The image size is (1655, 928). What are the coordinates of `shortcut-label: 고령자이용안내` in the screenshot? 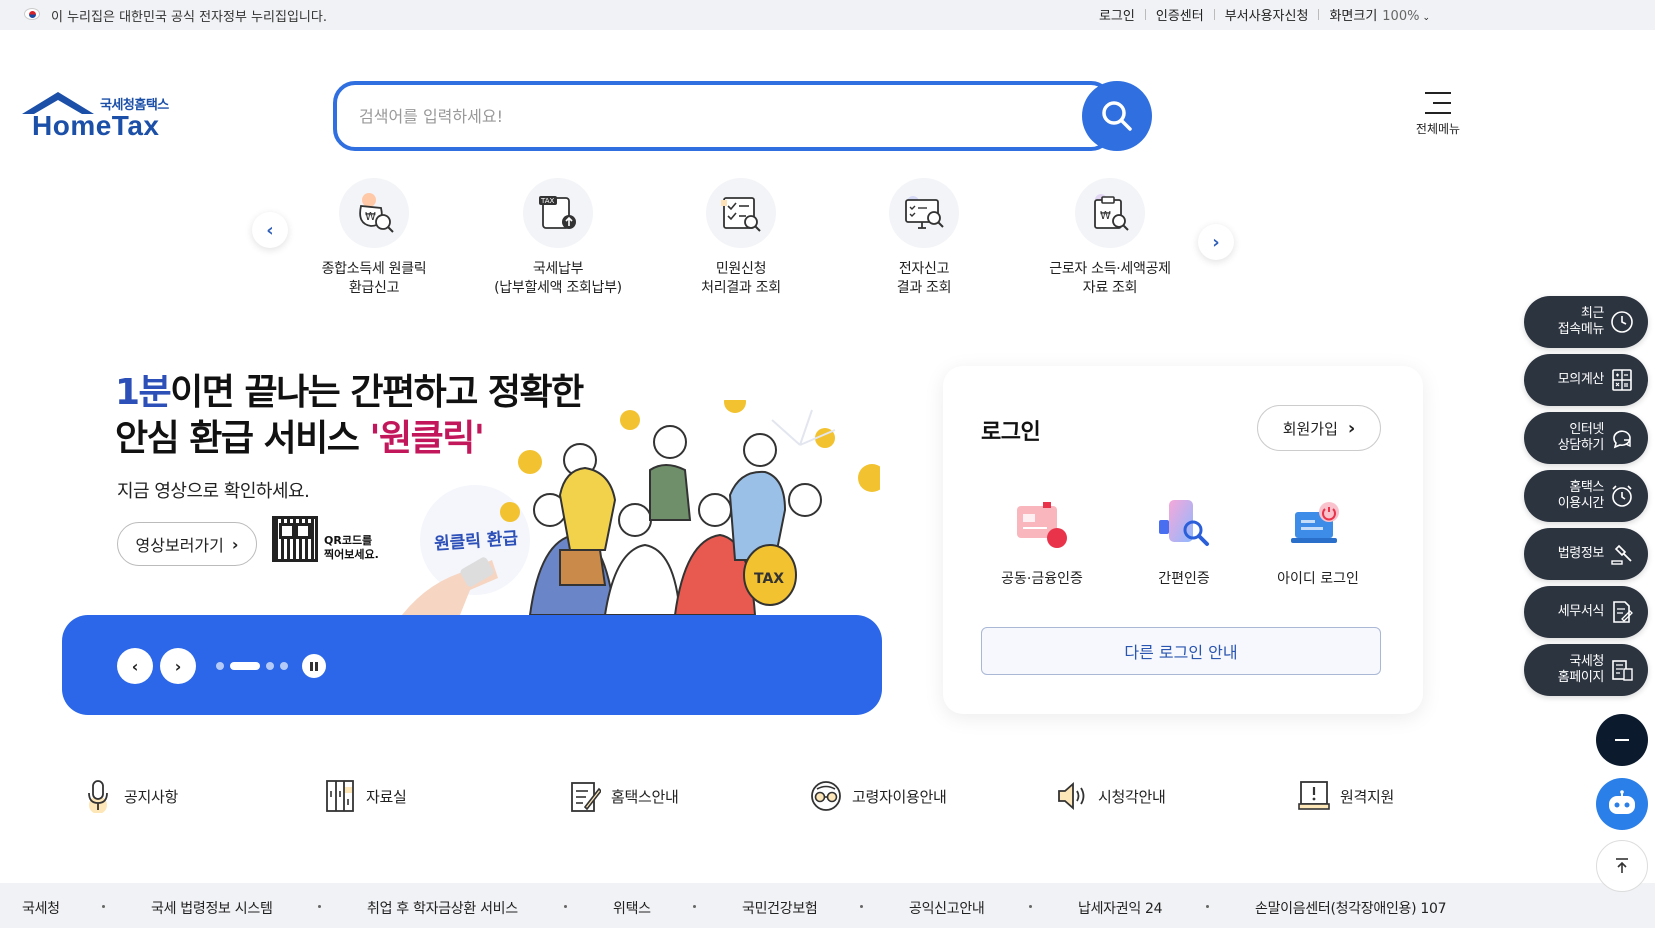 It's located at (899, 796).